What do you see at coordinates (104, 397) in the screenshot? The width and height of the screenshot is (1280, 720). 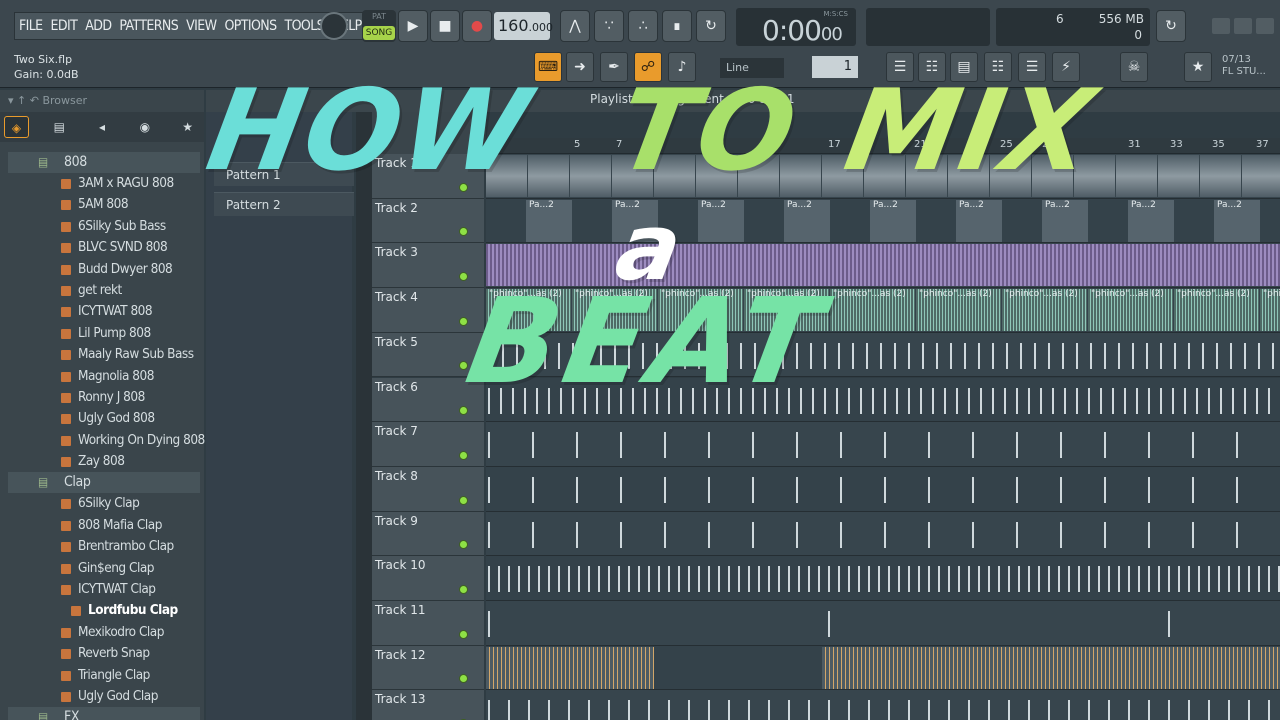 I see `browser-file: Ronny J 808` at bounding box center [104, 397].